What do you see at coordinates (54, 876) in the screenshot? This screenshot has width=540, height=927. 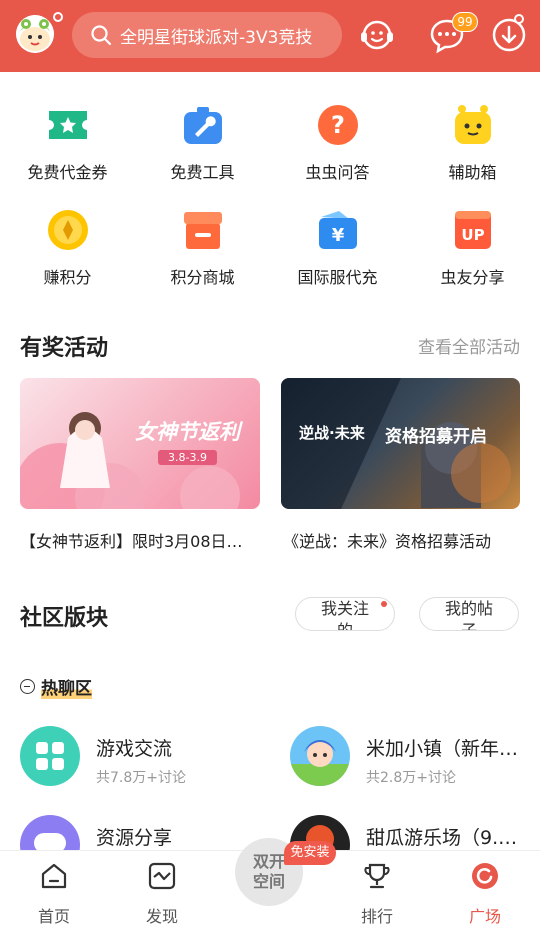 I see `home-icon` at bounding box center [54, 876].